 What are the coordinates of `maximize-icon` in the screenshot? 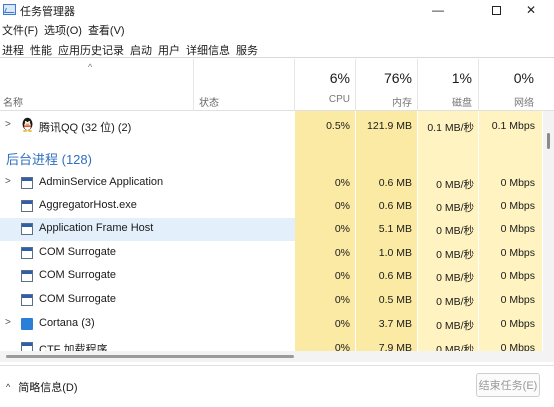 It's located at (496, 10).